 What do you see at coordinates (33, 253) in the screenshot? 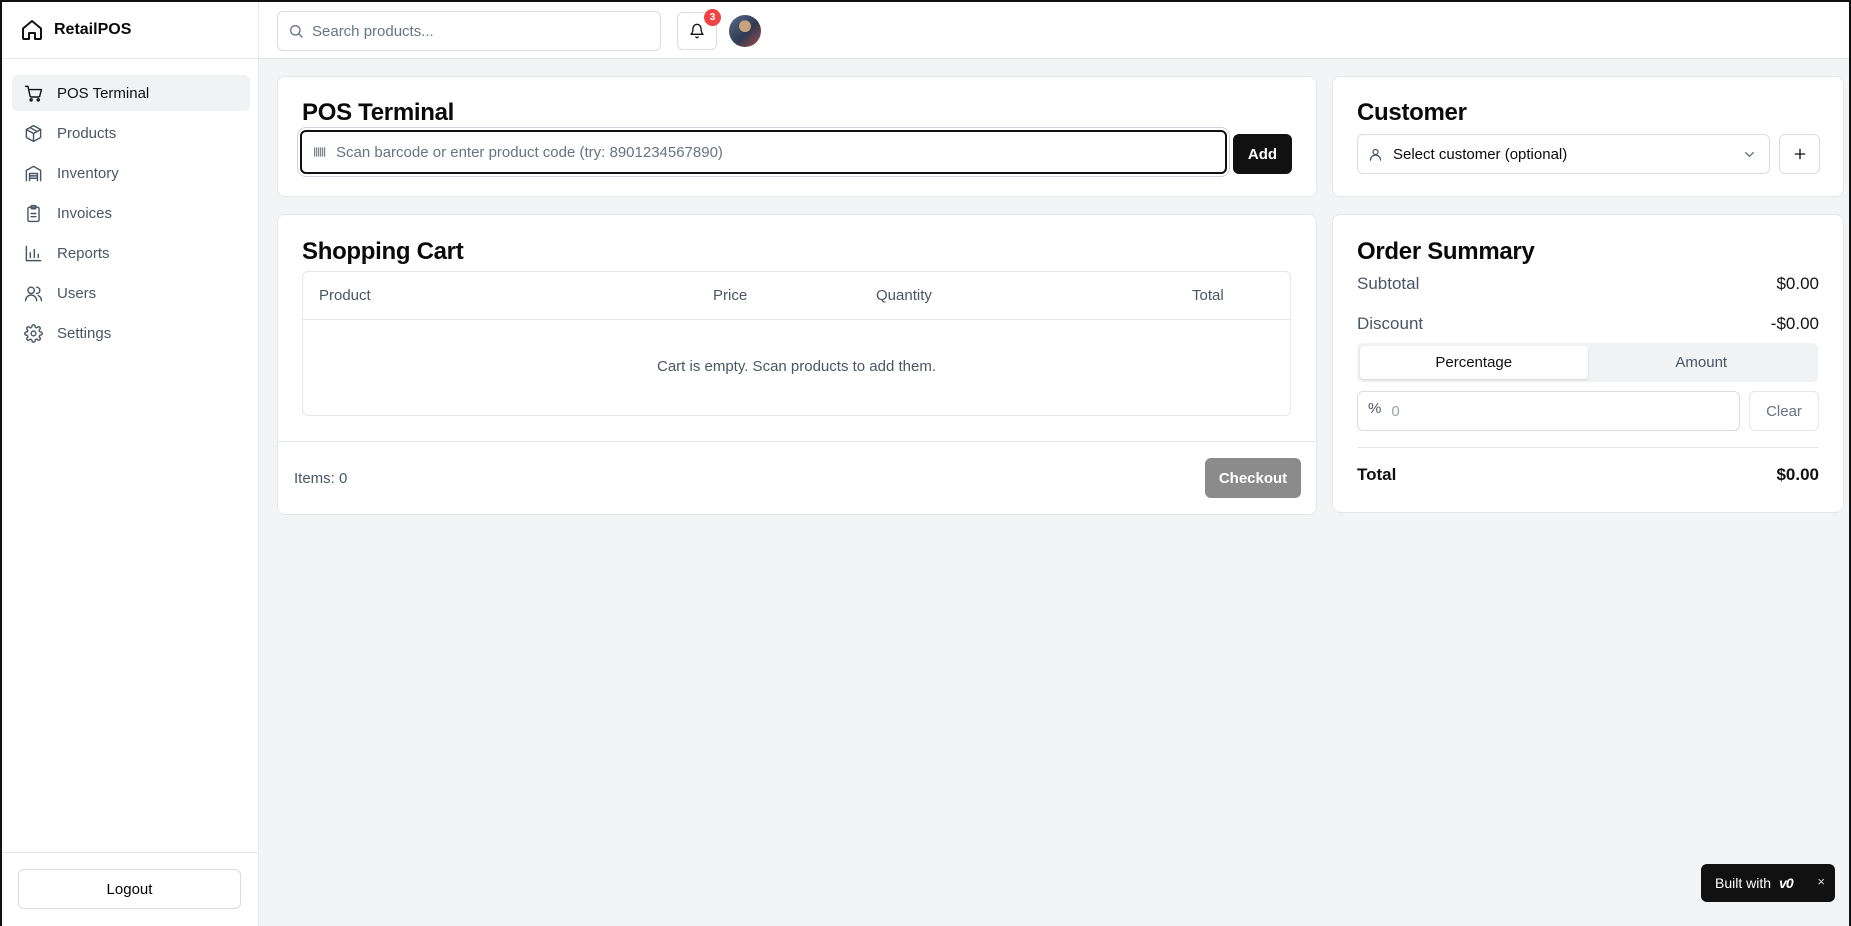
I see `bar-chart-icon` at bounding box center [33, 253].